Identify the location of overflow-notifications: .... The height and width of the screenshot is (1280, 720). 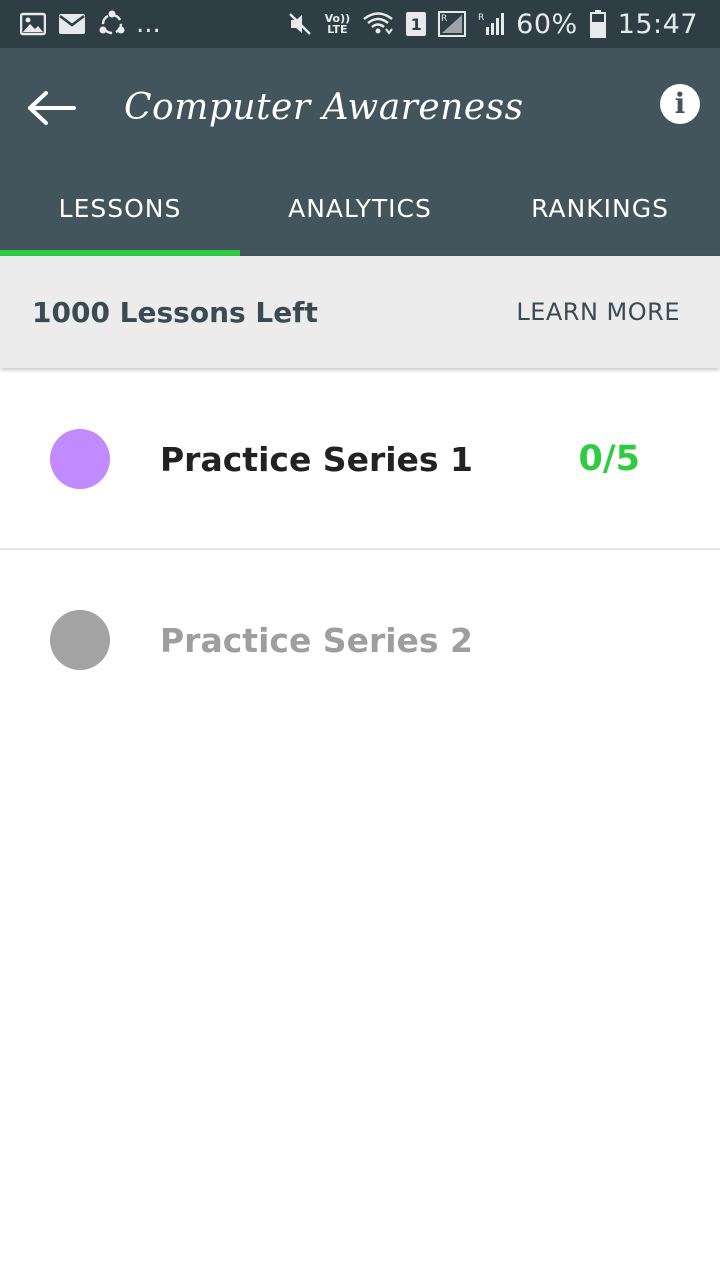
(148, 24).